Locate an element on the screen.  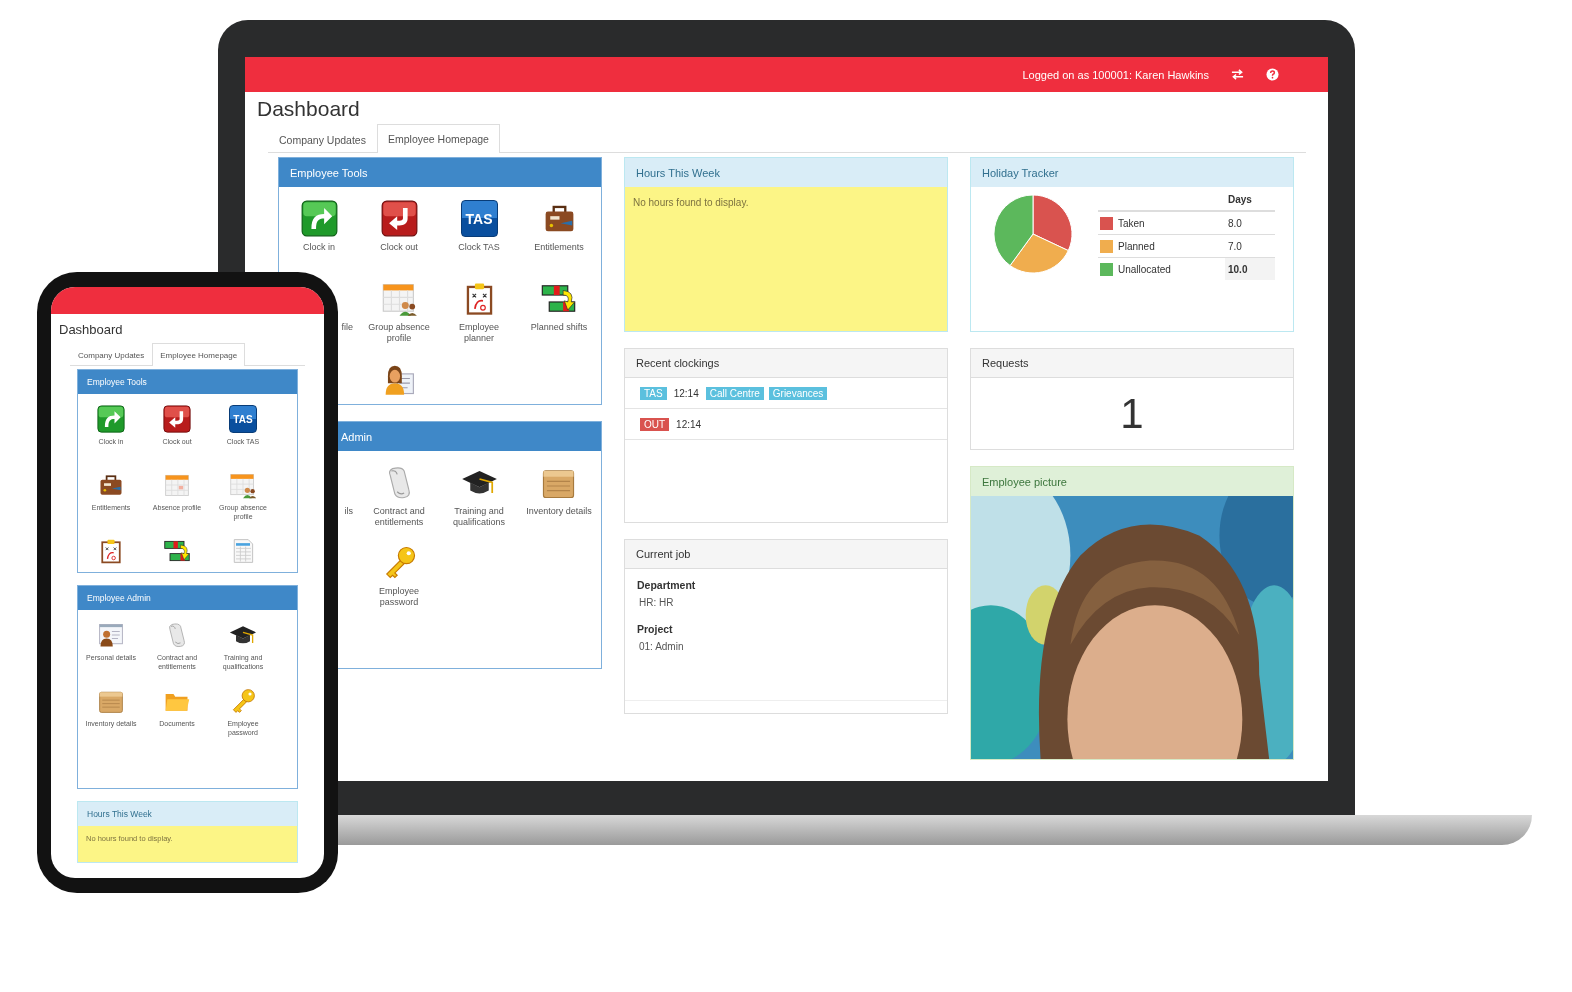
tool-link: Clock in is located at coordinates (319, 226).